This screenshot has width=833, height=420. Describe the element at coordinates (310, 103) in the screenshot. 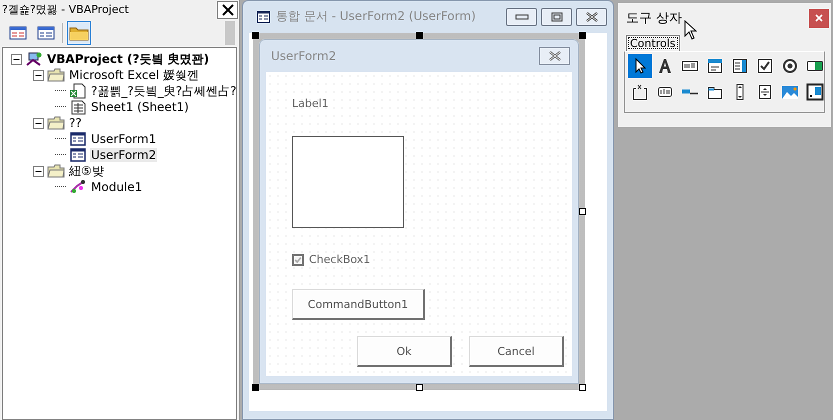

I see `label-control: Label1` at that location.